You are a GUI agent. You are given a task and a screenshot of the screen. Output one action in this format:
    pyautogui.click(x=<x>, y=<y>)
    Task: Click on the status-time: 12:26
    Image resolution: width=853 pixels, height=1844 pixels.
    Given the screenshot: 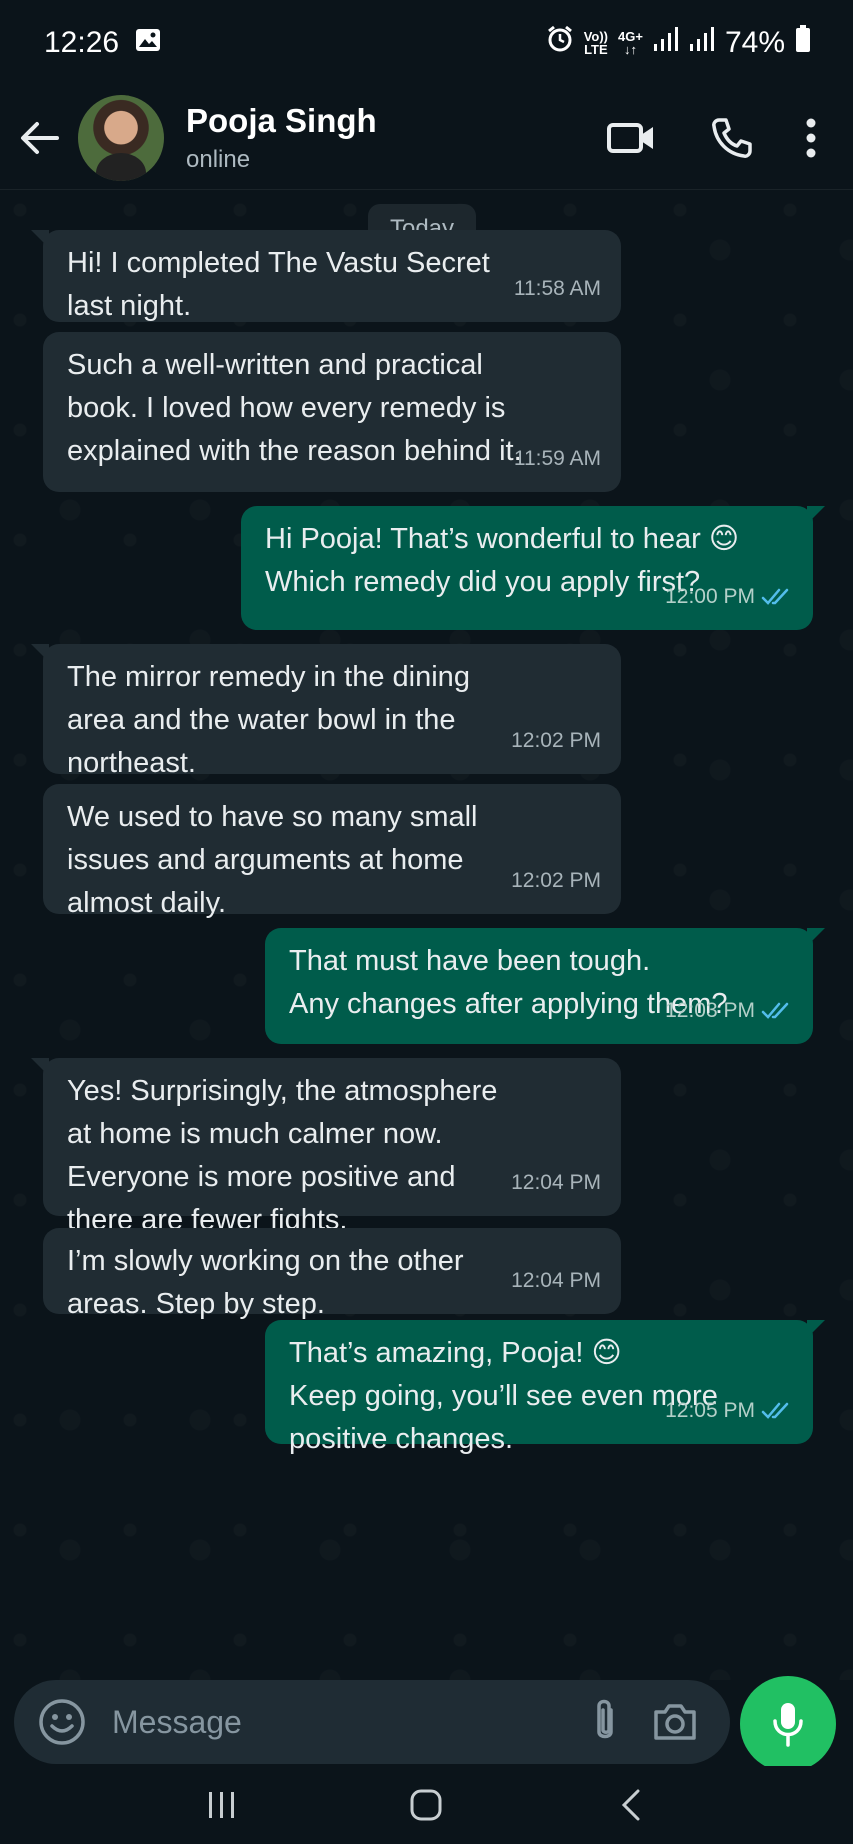 What is the action you would take?
    pyautogui.click(x=82, y=42)
    